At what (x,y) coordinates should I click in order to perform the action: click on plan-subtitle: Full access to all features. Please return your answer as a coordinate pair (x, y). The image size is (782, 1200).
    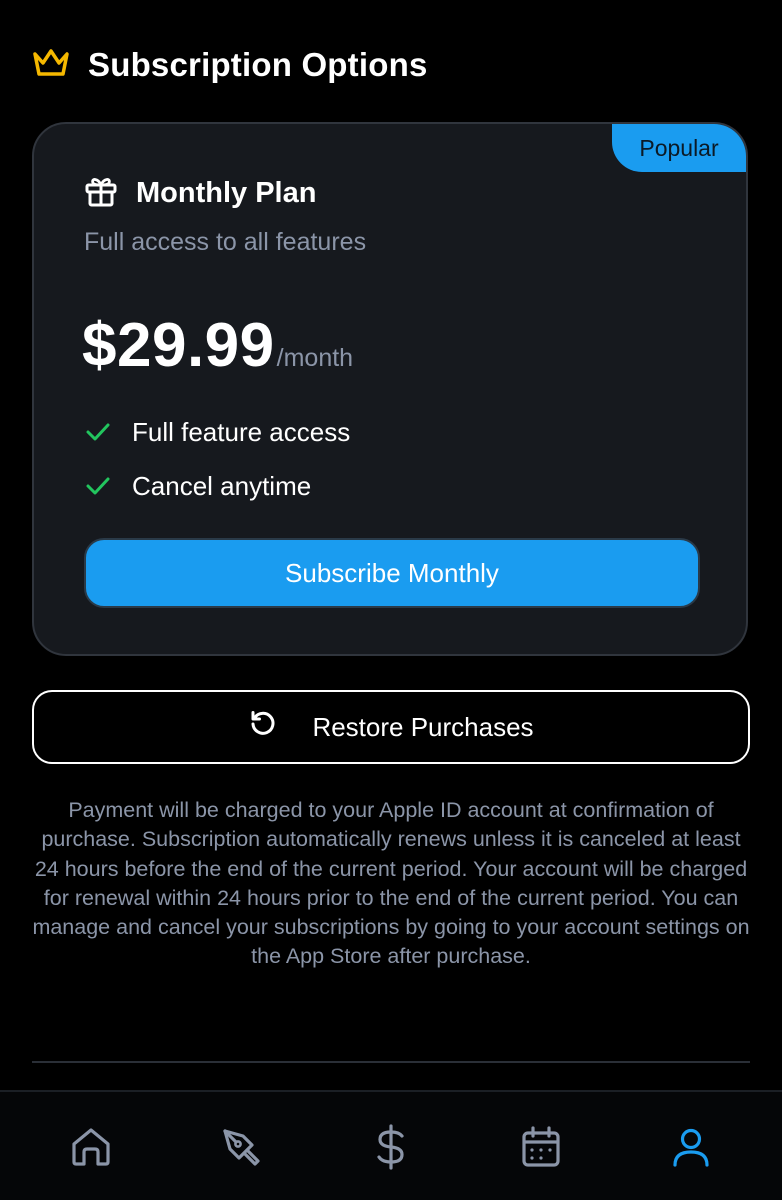
    Looking at the image, I should click on (225, 242).